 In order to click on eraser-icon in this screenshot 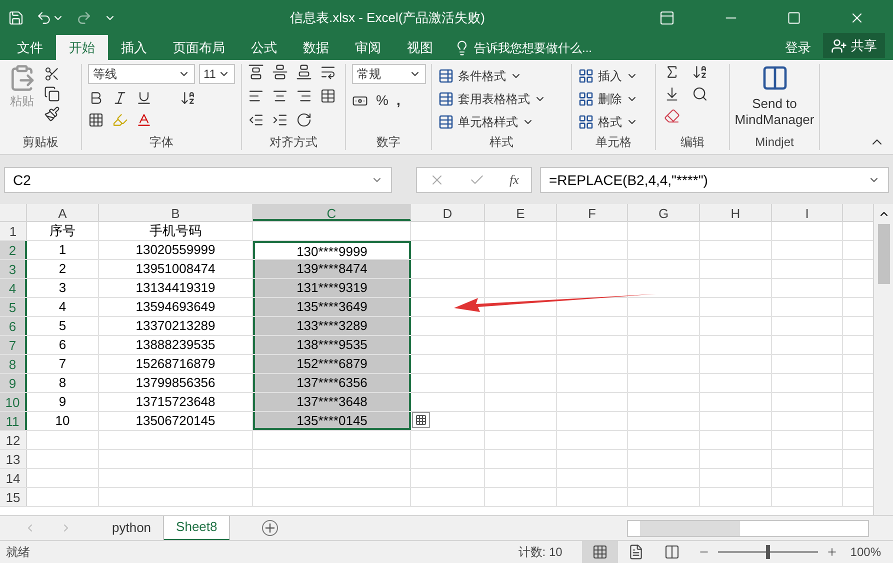, I will do `click(672, 116)`.